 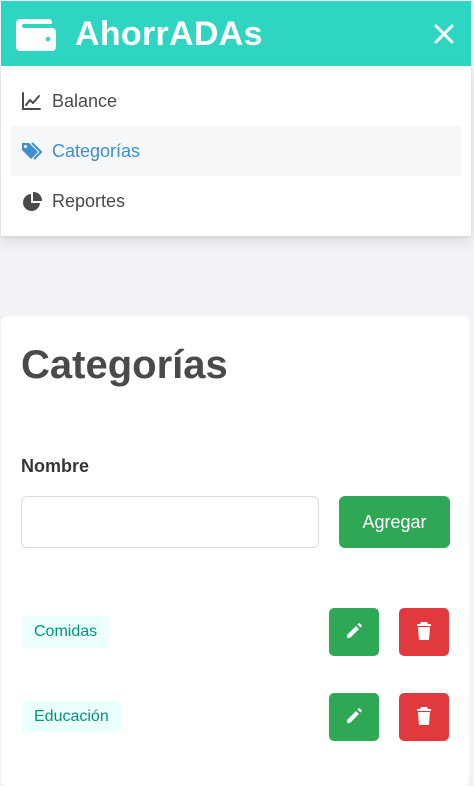 I want to click on navbar: AhorrADAs, so click(x=236, y=33).